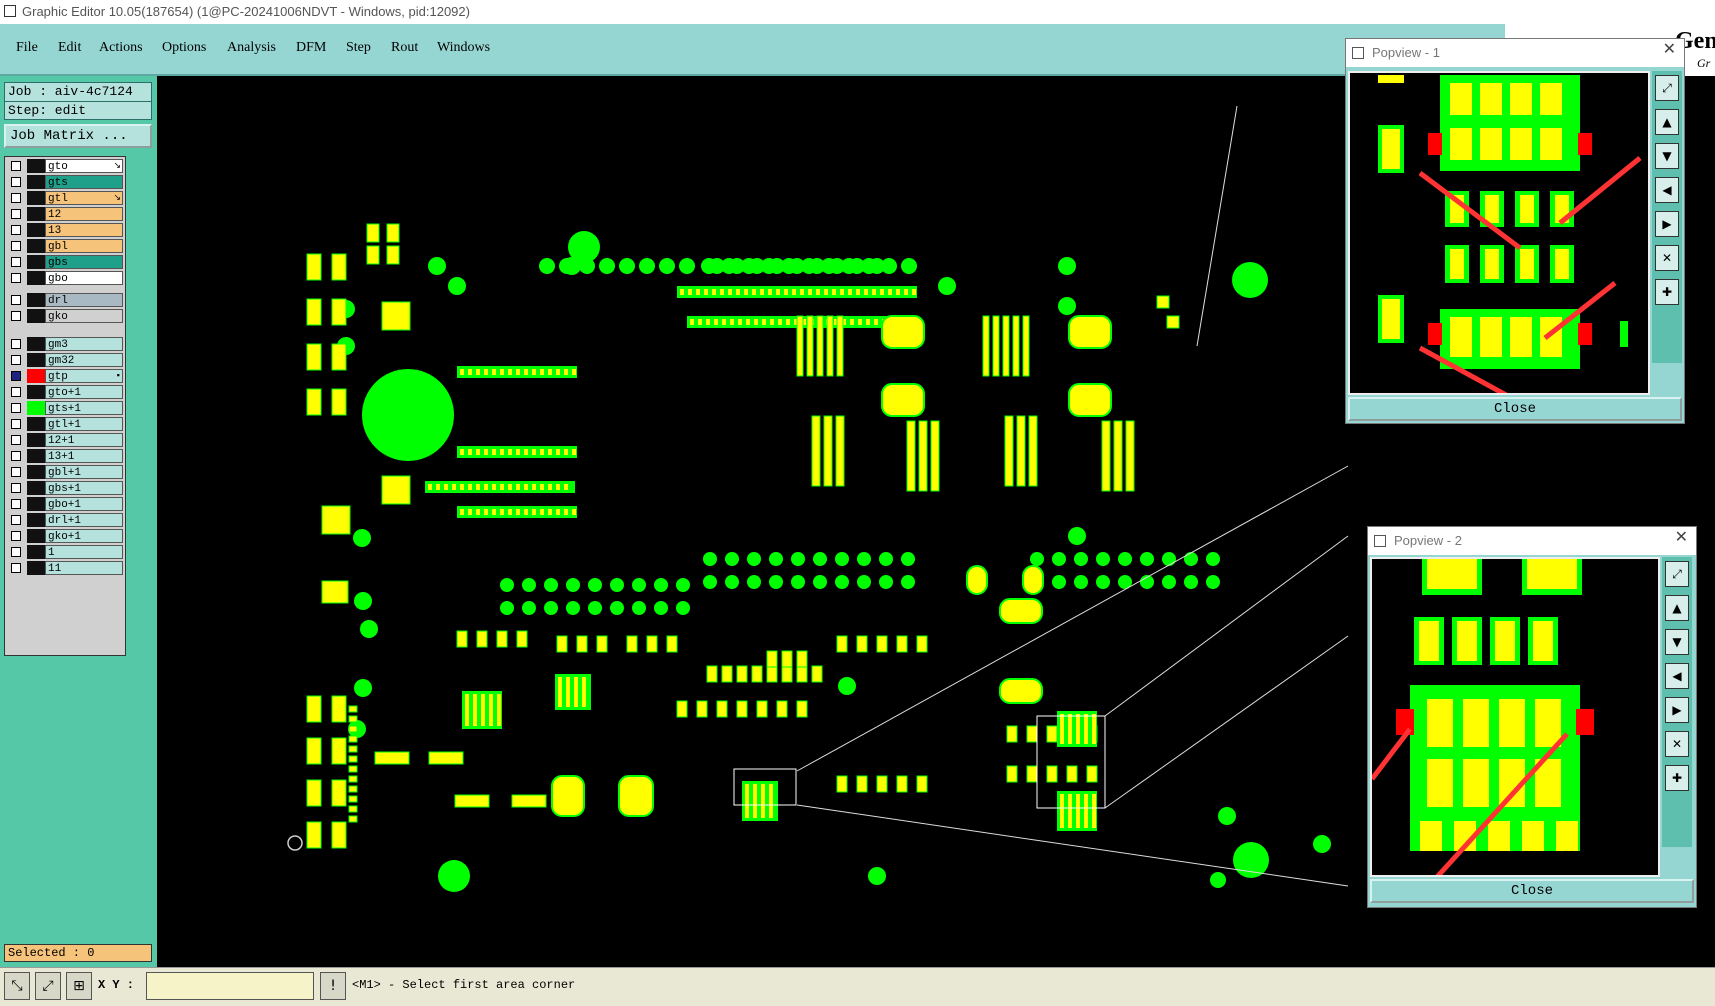 Image resolution: width=1715 pixels, height=1006 pixels. What do you see at coordinates (65, 568) in the screenshot?
I see `layer-row-11: 11` at bounding box center [65, 568].